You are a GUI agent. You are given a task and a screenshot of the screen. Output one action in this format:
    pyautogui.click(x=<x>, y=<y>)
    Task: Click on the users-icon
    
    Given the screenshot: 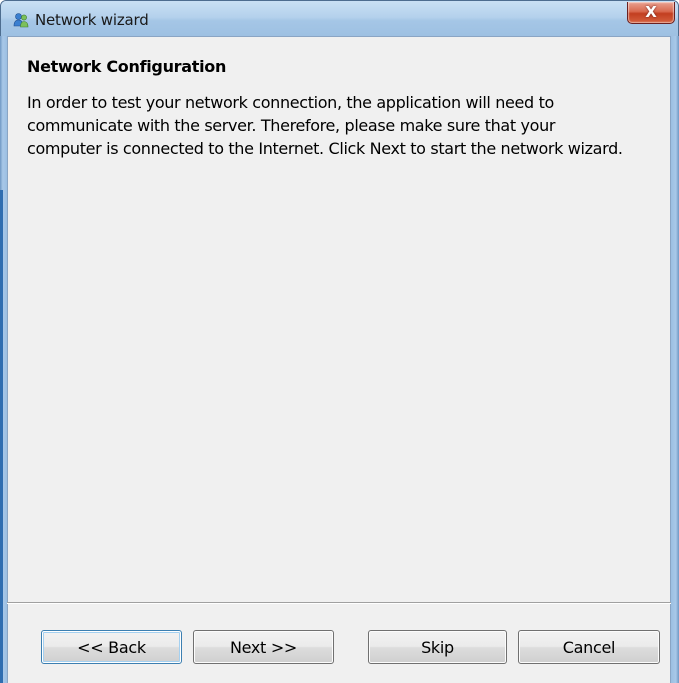 What is the action you would take?
    pyautogui.click(x=21, y=20)
    